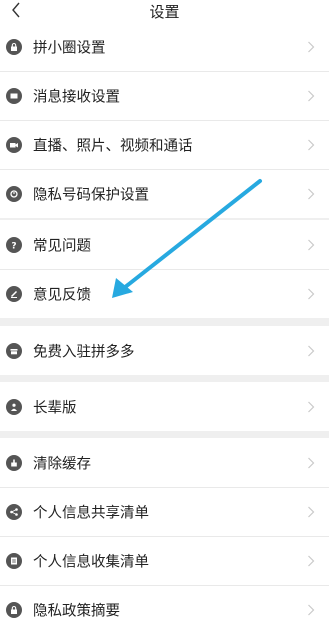 This screenshot has height=634, width=329. Describe the element at coordinates (164, 95) in the screenshot. I see `settings-item-message: 消息接收设置` at that location.